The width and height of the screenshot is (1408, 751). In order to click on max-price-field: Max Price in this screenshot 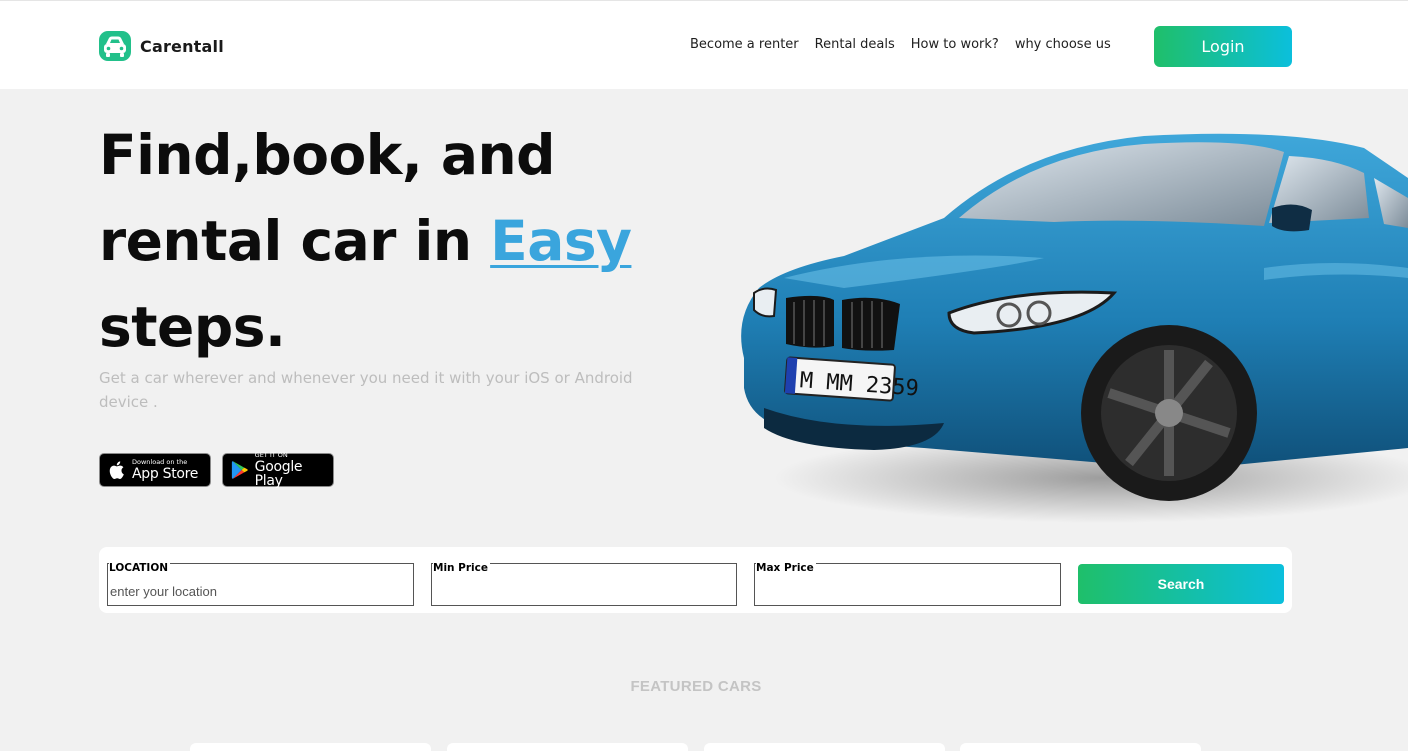, I will do `click(907, 584)`.